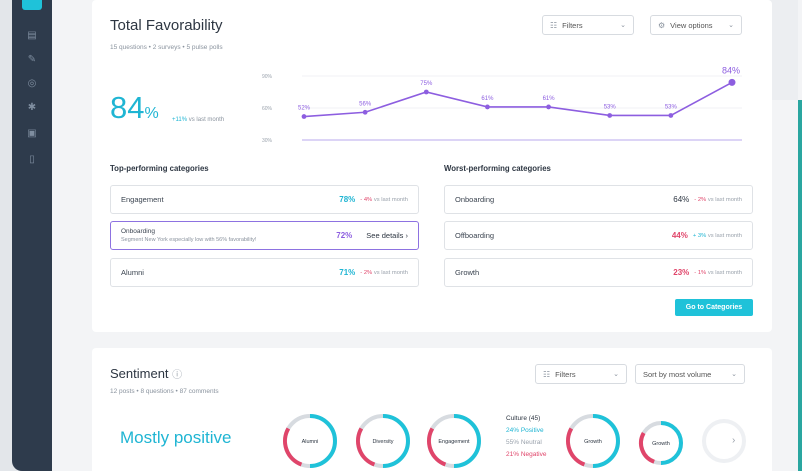 This screenshot has height=471, width=802. What do you see at coordinates (365, 104) in the screenshot?
I see `data-label: 56%` at bounding box center [365, 104].